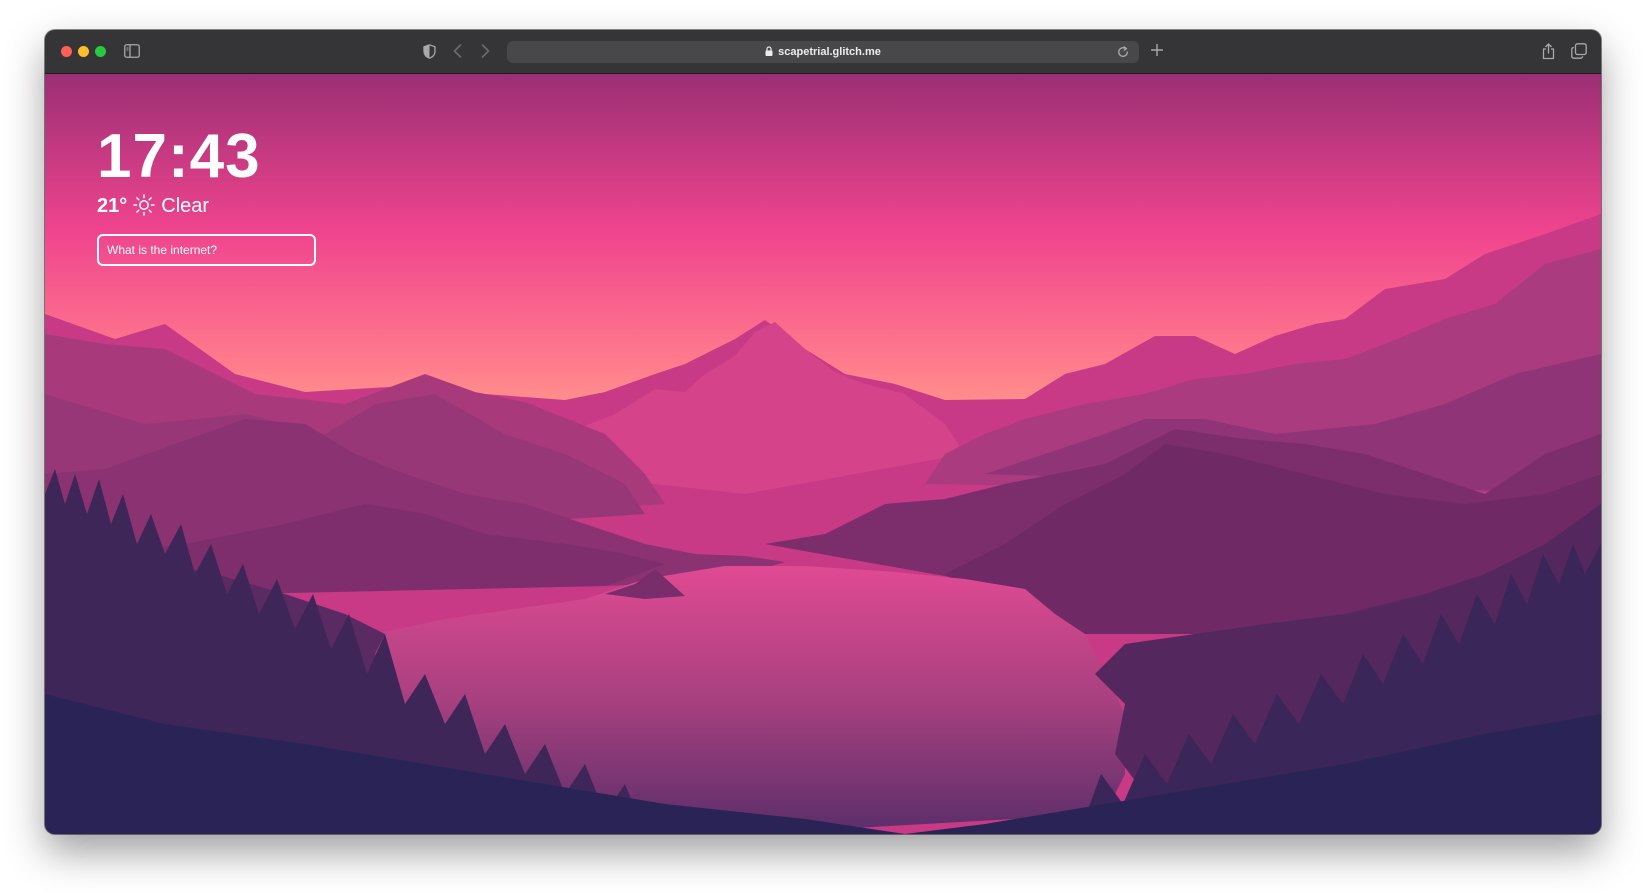  Describe the element at coordinates (769, 53) in the screenshot. I see `lock-icon` at that location.